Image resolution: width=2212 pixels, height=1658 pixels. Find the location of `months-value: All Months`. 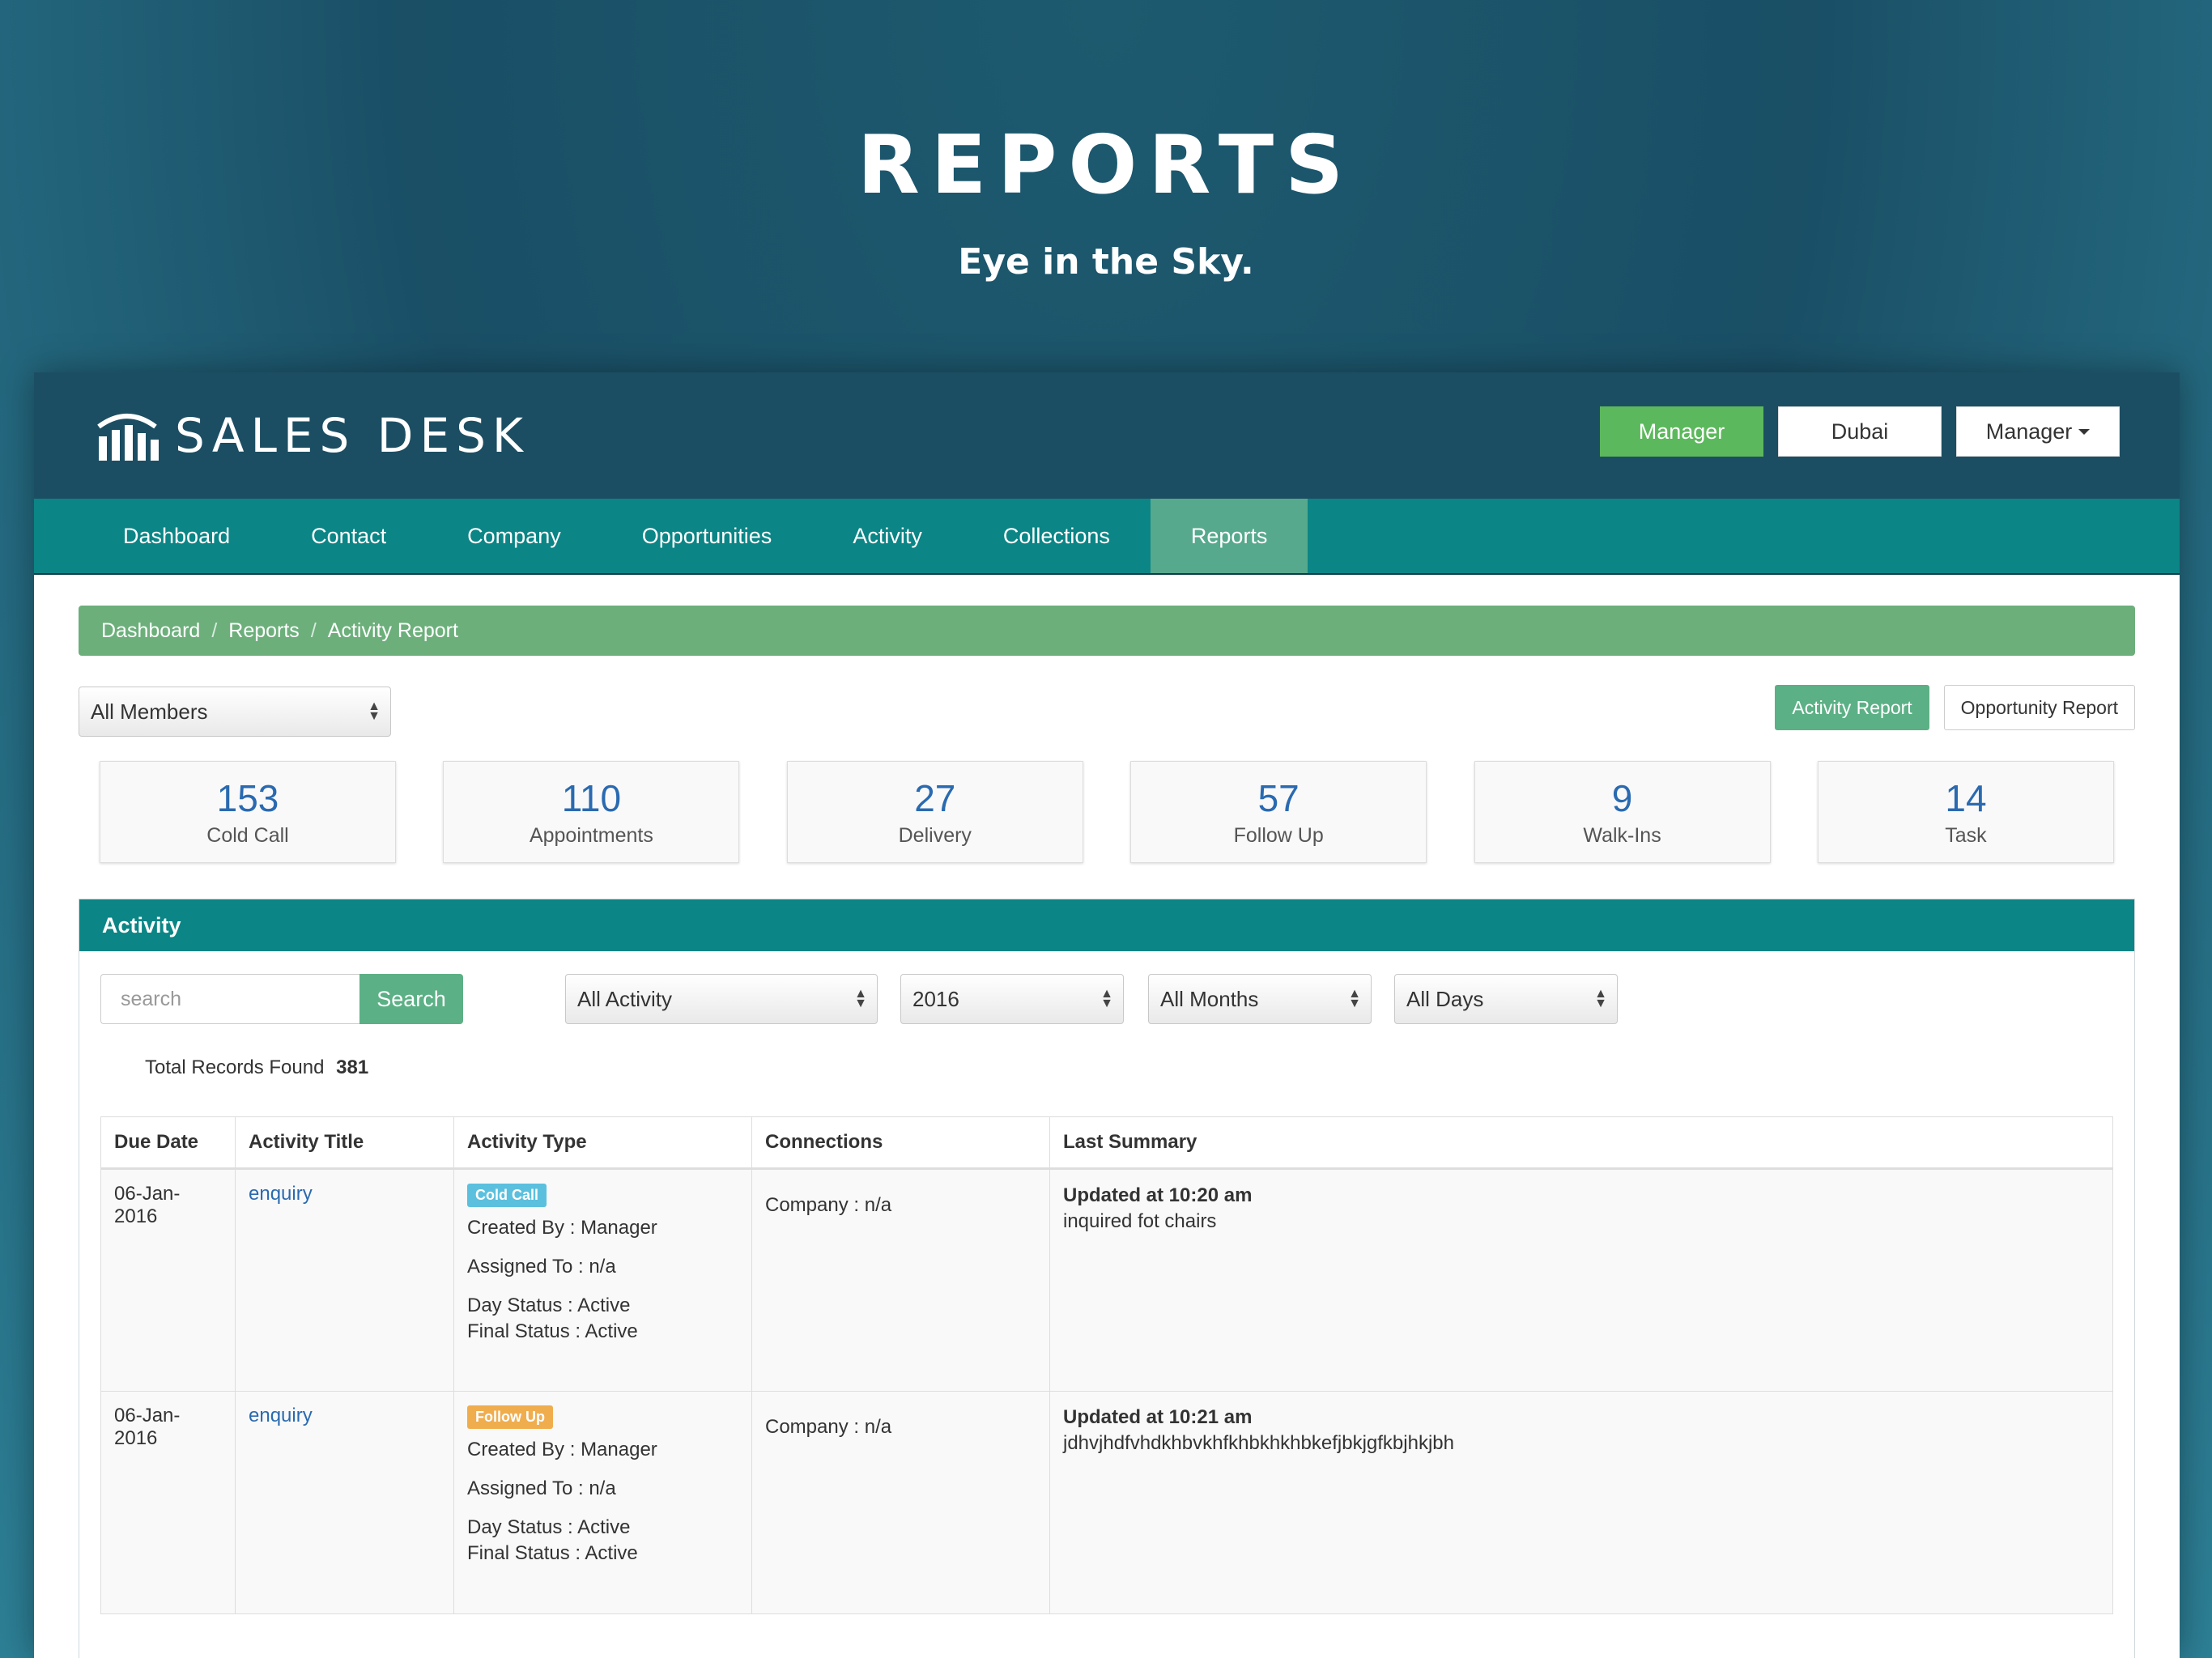

months-value: All Months is located at coordinates (1210, 998).